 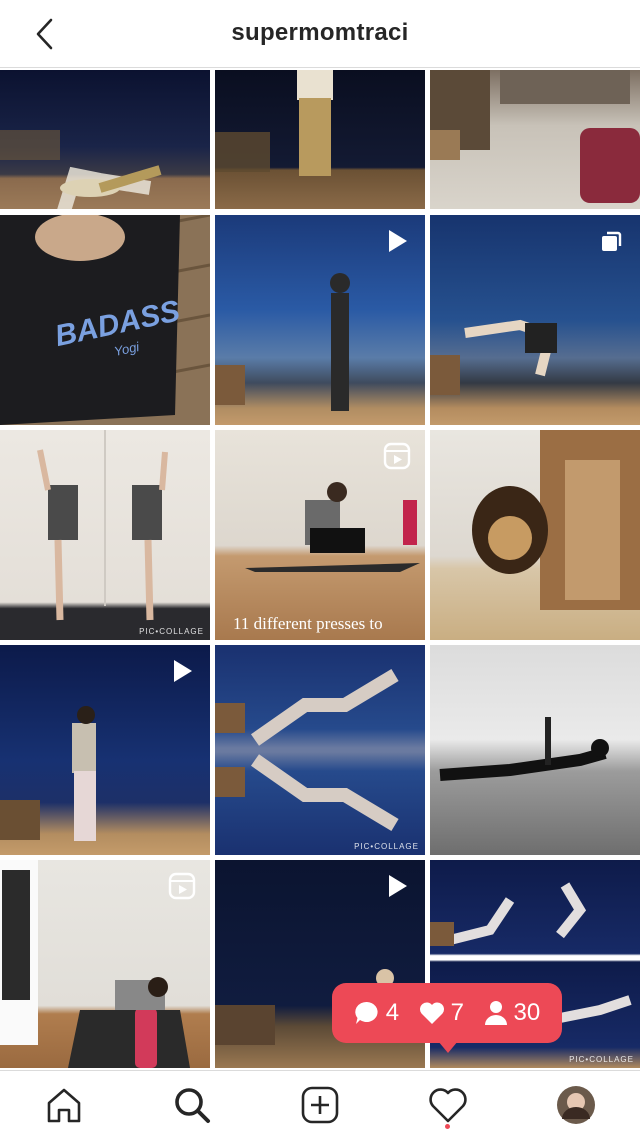 I want to click on top-bar: supermomtraci, so click(x=320, y=34).